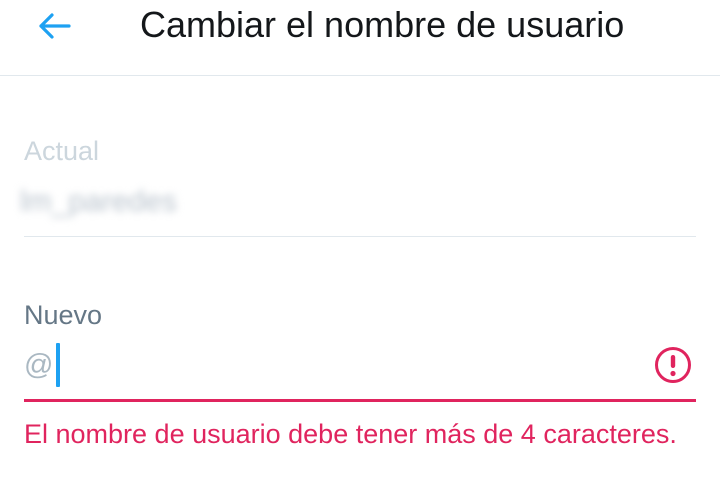  I want to click on arrow-left-icon, so click(55, 26).